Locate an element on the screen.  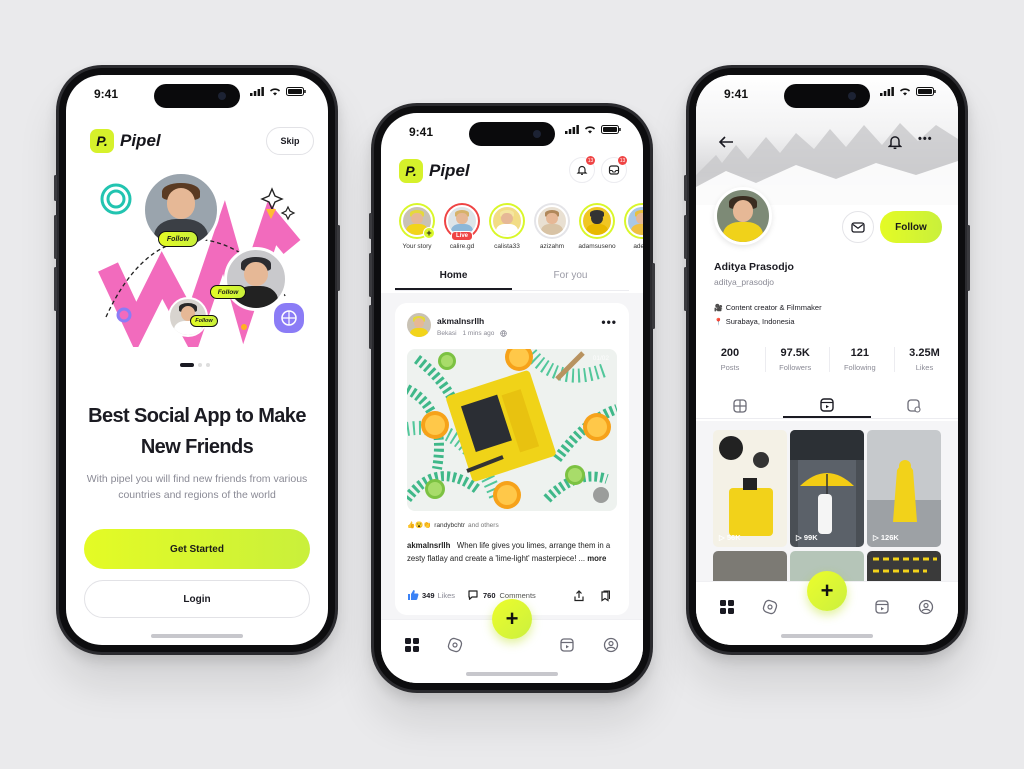
carousel-dots is located at coordinates (195, 365).